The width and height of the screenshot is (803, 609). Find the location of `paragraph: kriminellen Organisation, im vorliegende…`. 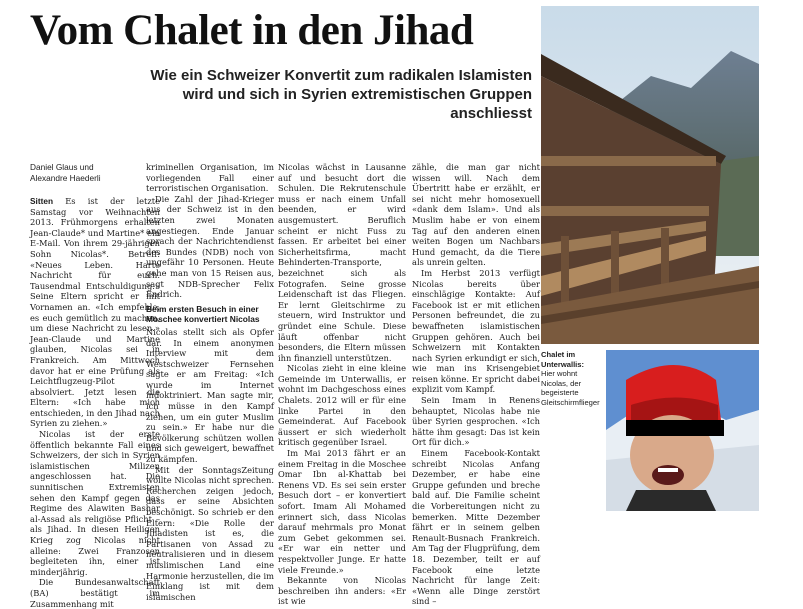

paragraph: kriminellen Organisation, im vorliegende… is located at coordinates (210, 178).